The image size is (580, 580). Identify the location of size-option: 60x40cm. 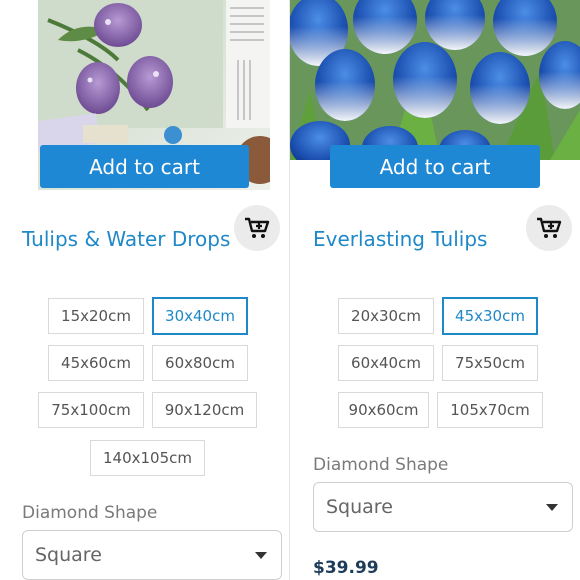
(386, 363).